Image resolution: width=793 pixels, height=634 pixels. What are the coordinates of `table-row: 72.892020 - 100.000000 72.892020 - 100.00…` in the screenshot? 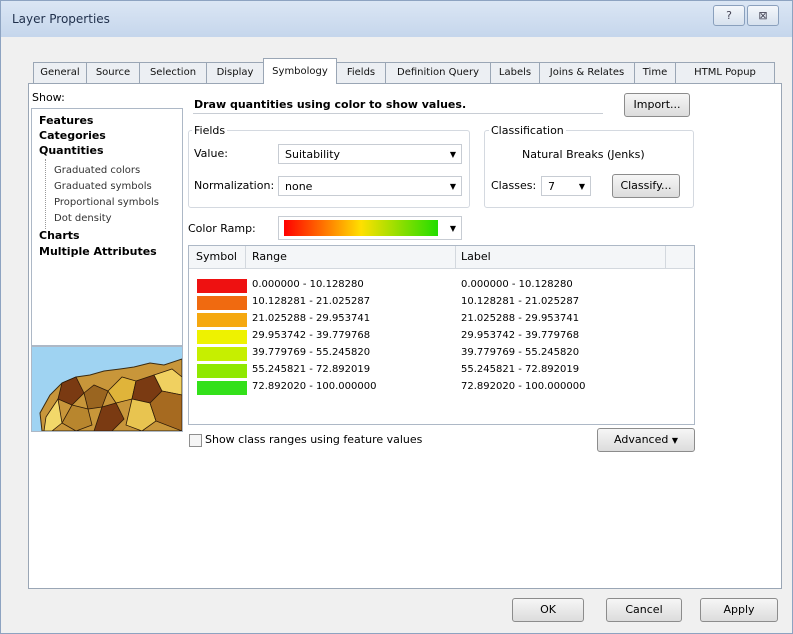 It's located at (441, 387).